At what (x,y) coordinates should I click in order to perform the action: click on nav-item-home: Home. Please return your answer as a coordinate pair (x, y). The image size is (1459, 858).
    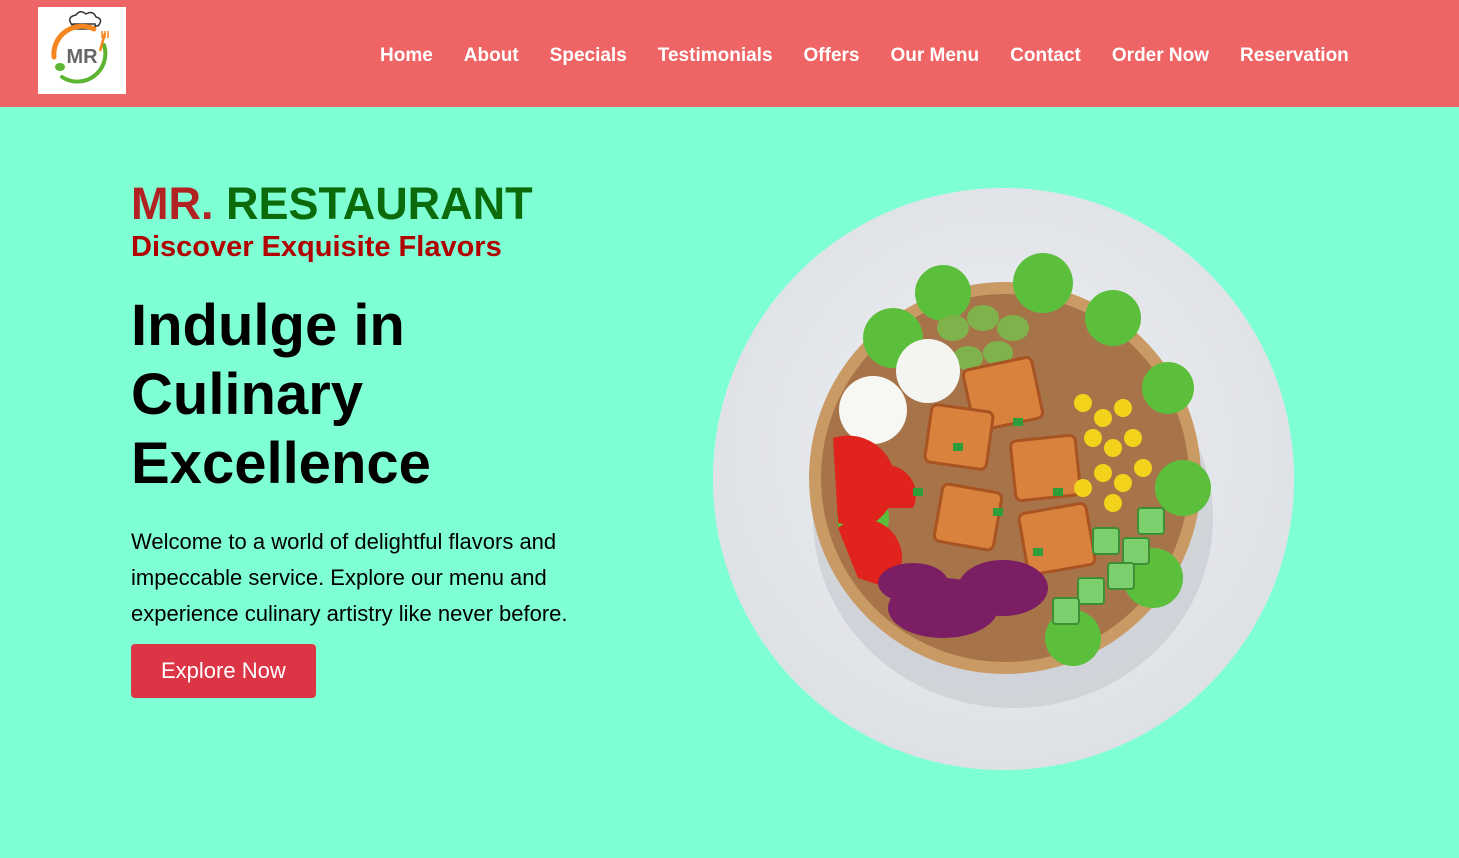
    Looking at the image, I should click on (406, 56).